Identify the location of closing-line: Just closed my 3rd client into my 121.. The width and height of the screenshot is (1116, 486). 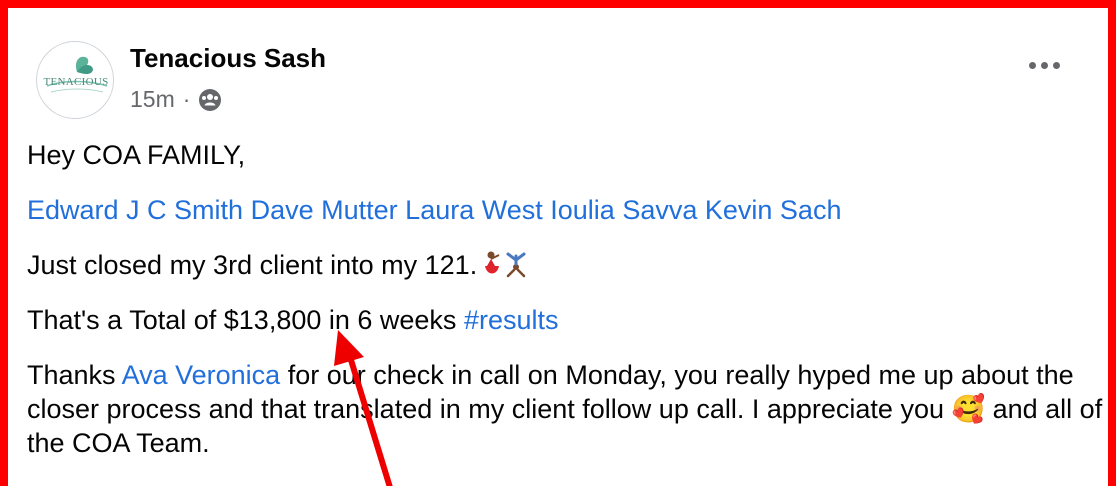
(567, 265).